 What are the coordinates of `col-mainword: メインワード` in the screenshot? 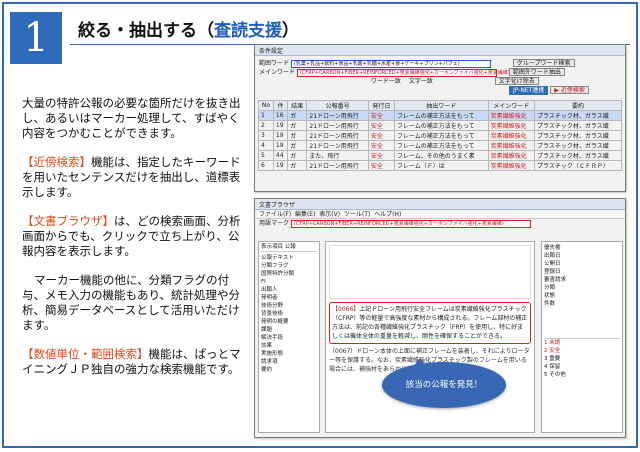 It's located at (511, 105).